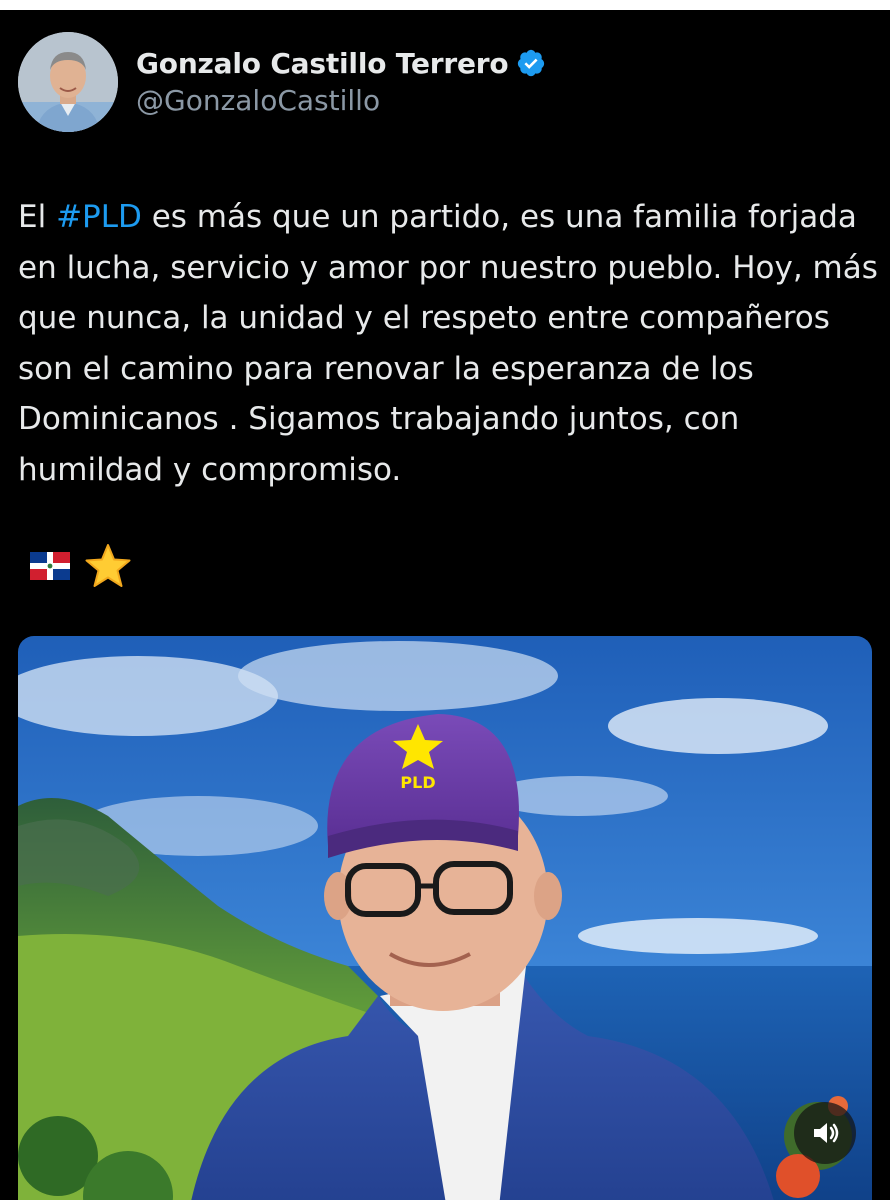  I want to click on avatar-photo, so click(68, 82).